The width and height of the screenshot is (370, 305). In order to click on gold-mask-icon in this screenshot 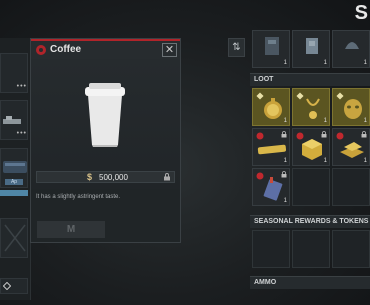, I will do `click(353, 109)`.